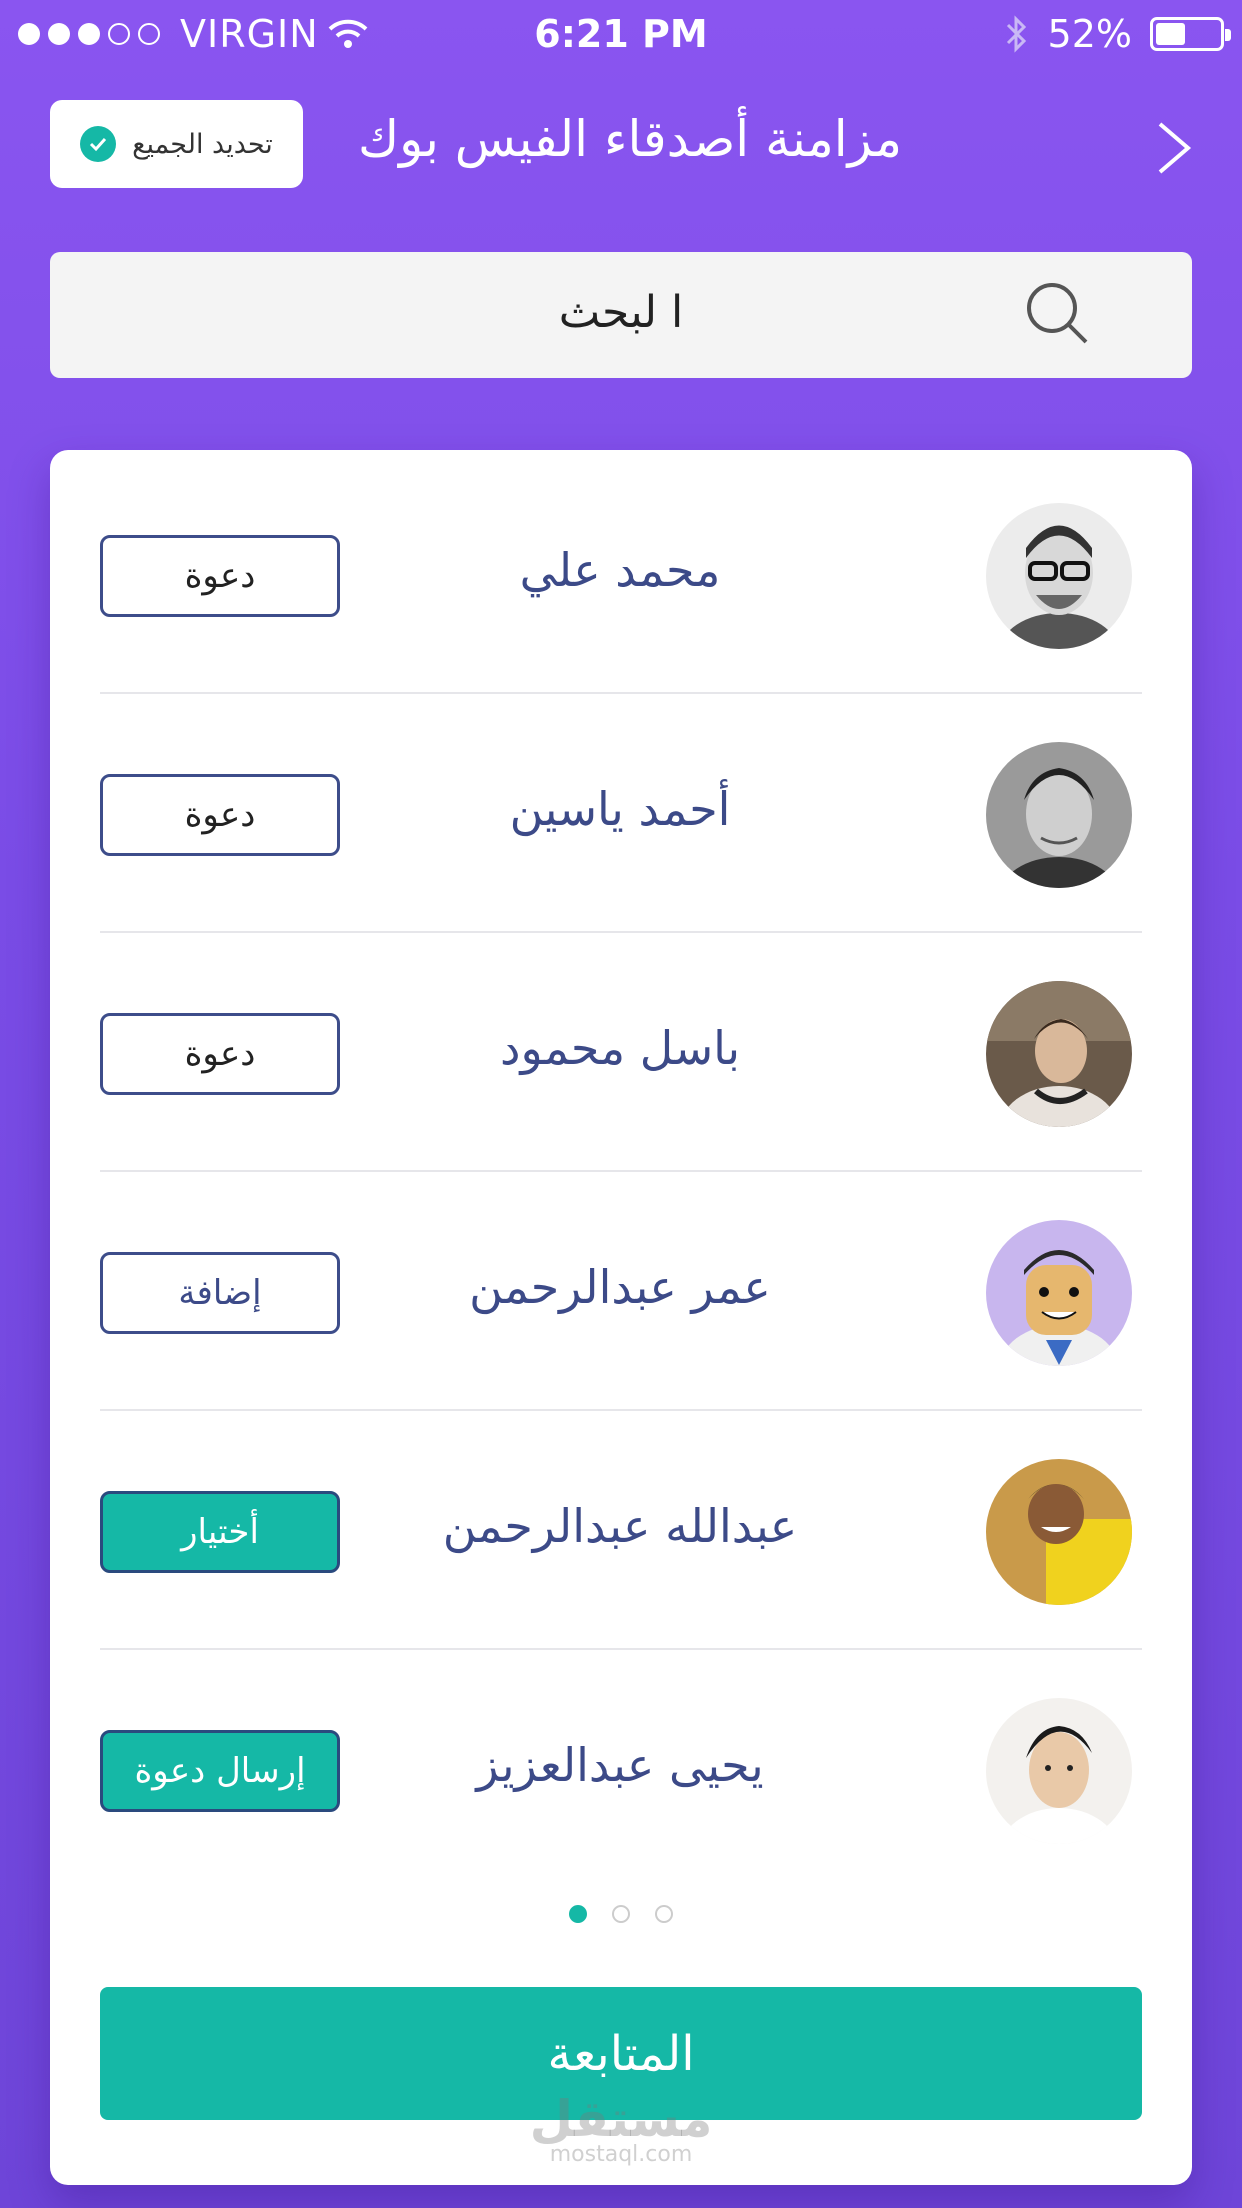 This screenshot has height=2208, width=1242. I want to click on friend-action-button: أختيار, so click(220, 1532).